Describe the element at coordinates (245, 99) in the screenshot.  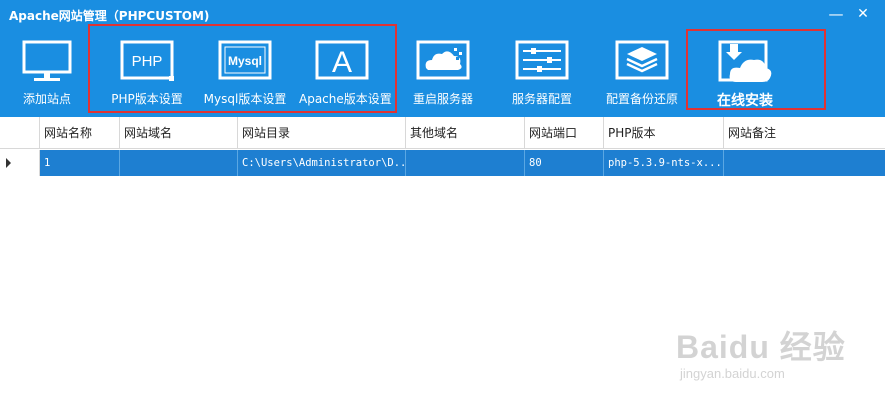
I see `mysql-version-label: Mysql版本设置` at that location.